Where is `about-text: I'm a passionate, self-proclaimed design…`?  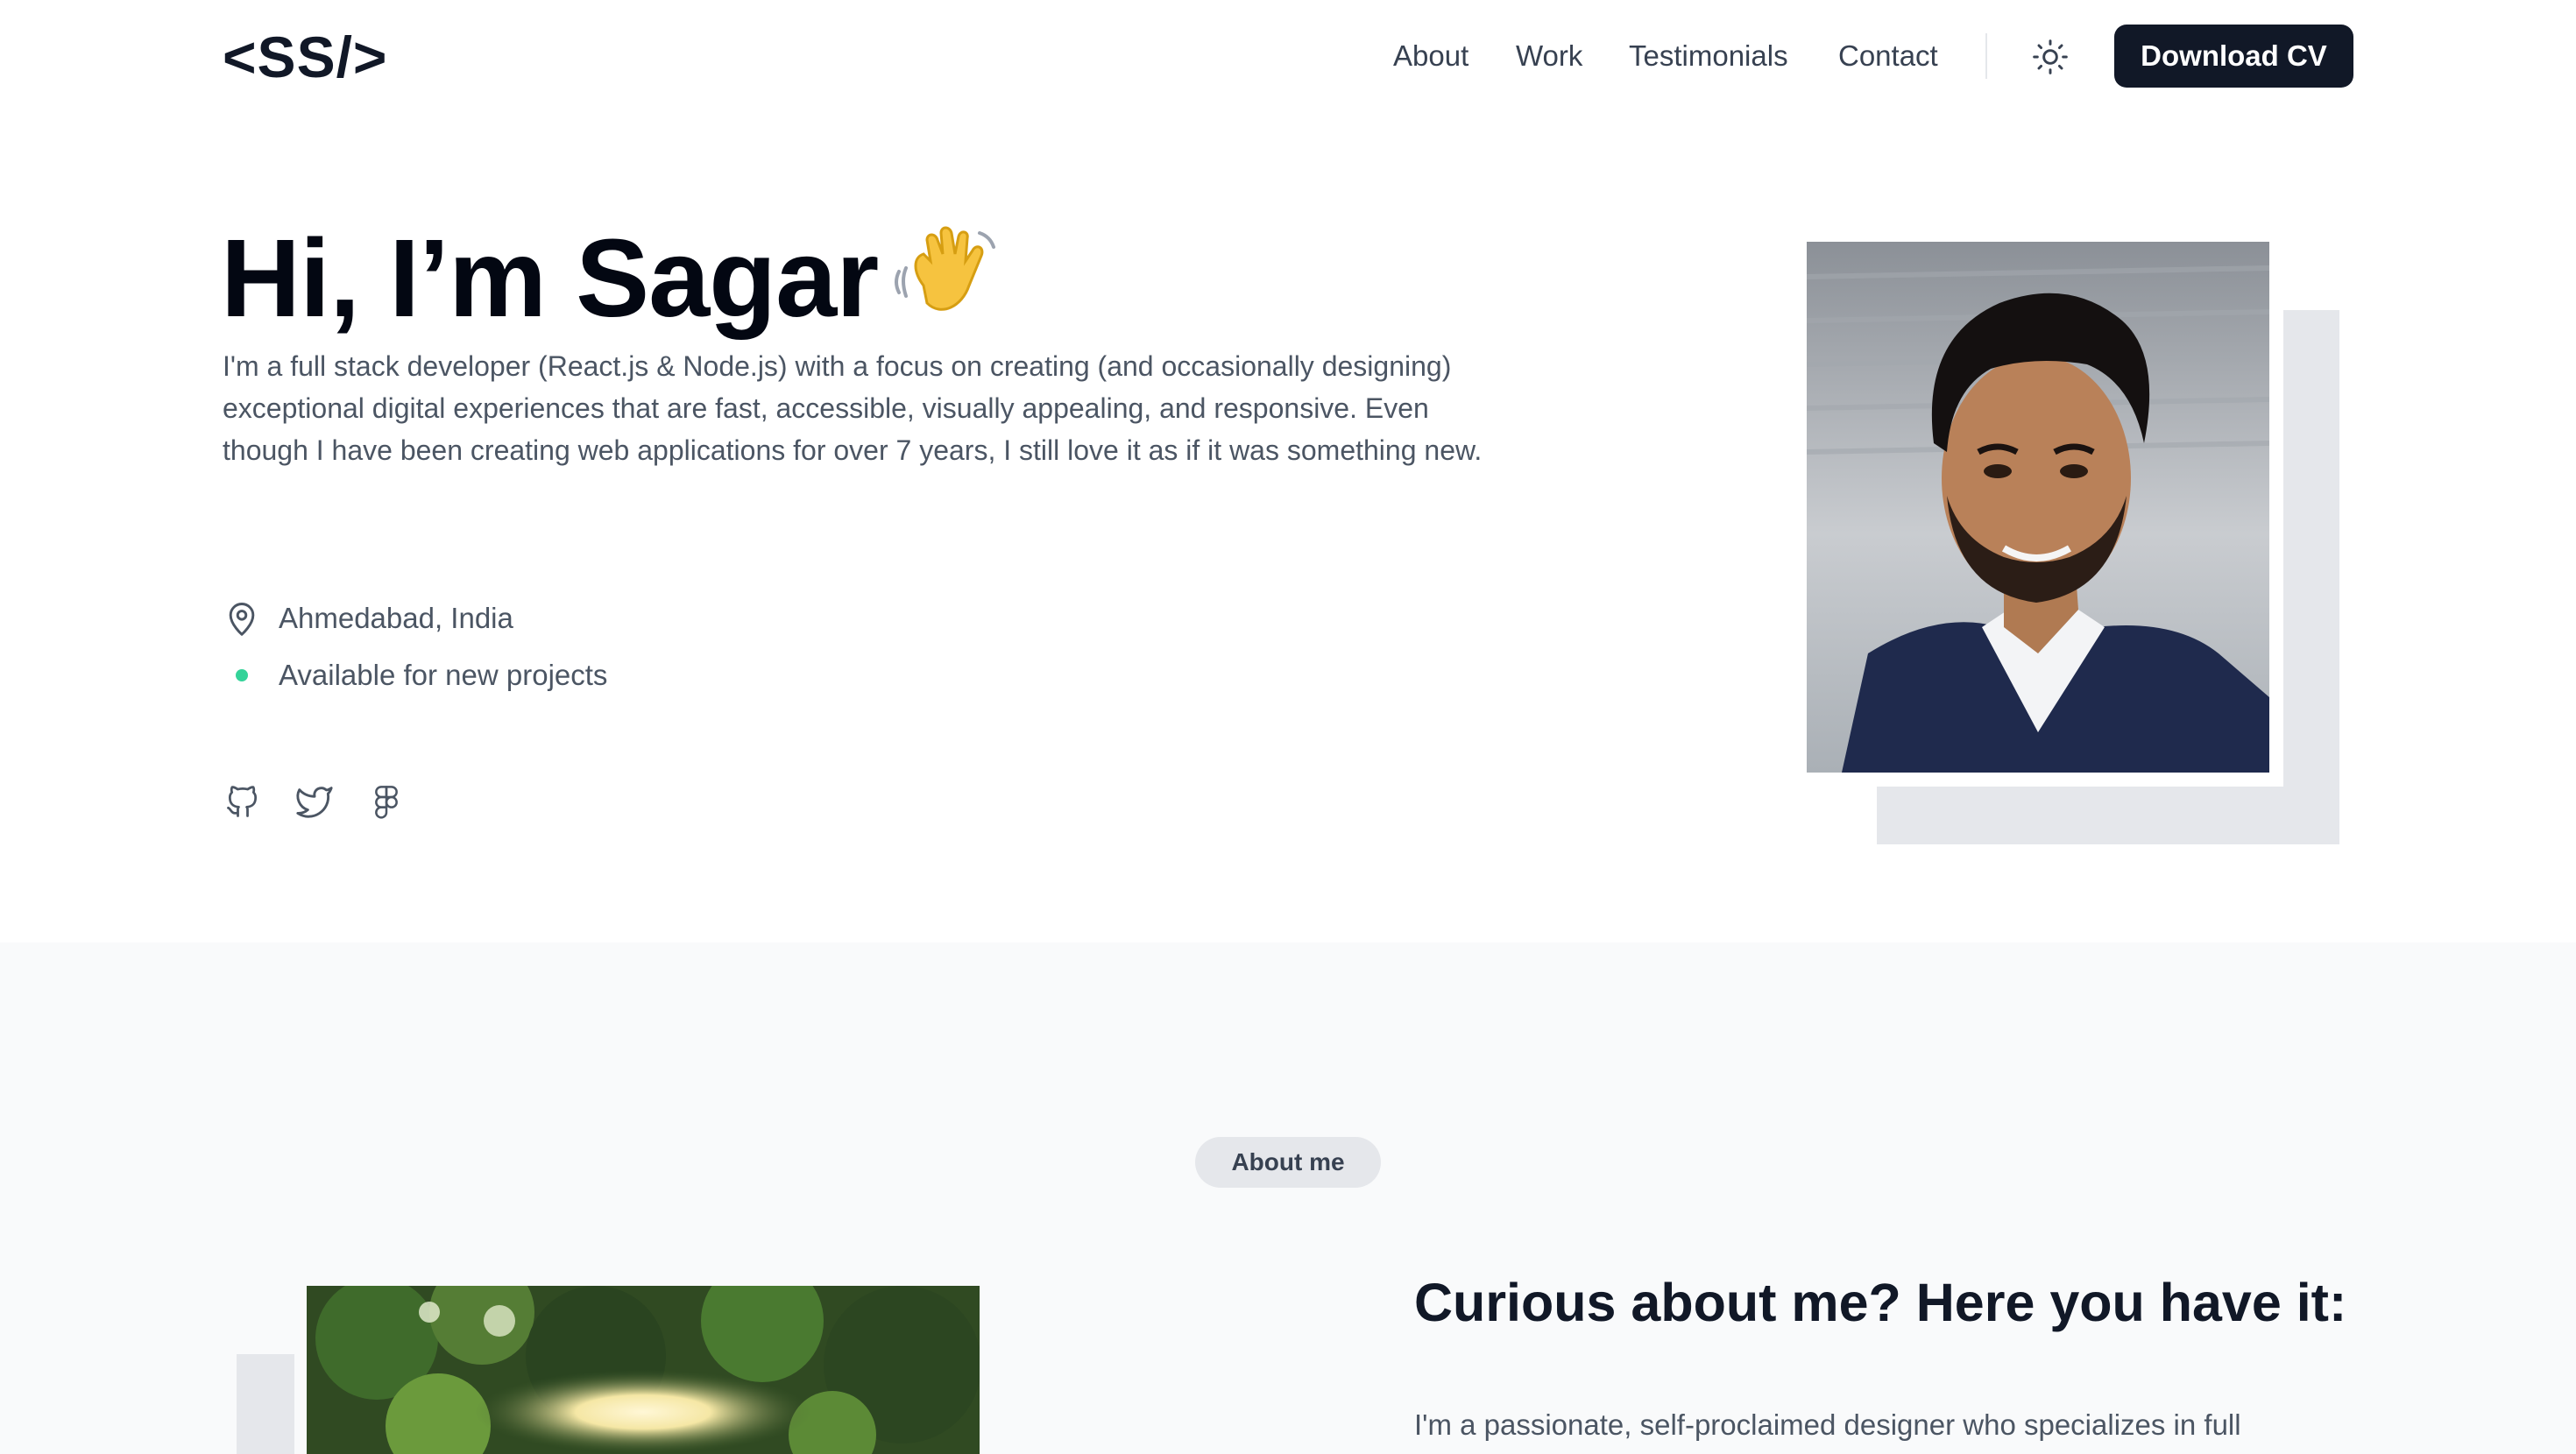 about-text: I'm a passionate, self-proclaimed design… is located at coordinates (1827, 1424).